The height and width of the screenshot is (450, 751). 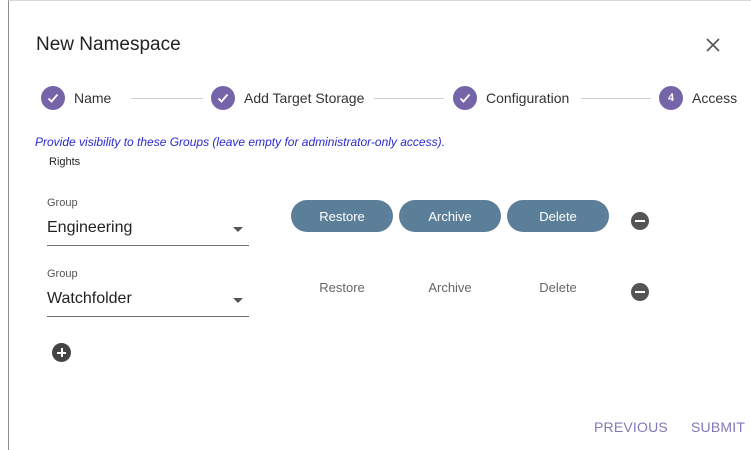 What do you see at coordinates (631, 427) in the screenshot?
I see `previous-button: PREVIOUS` at bounding box center [631, 427].